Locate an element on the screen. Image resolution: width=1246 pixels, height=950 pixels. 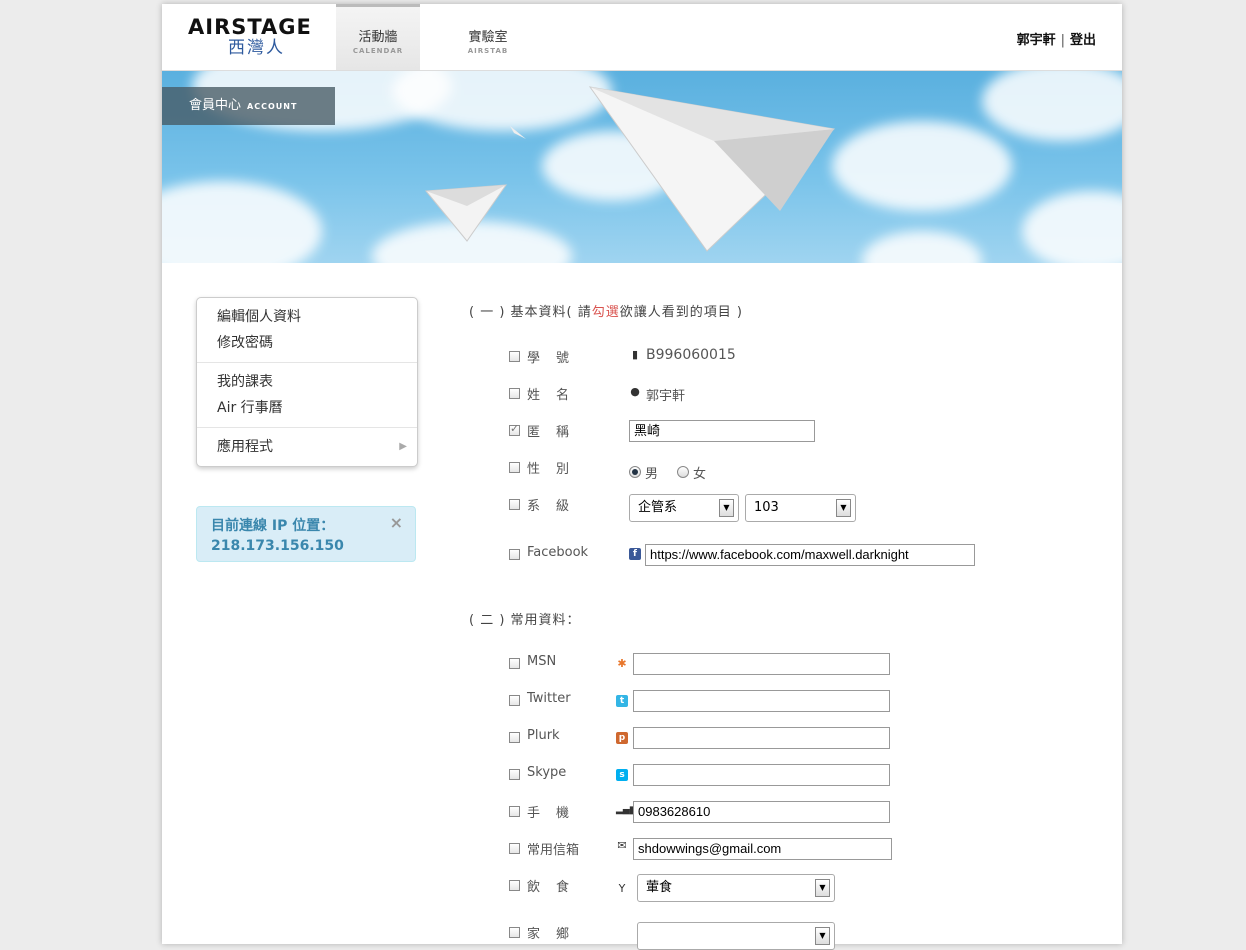
id-card-icon: ▮ is located at coordinates (635, 354).